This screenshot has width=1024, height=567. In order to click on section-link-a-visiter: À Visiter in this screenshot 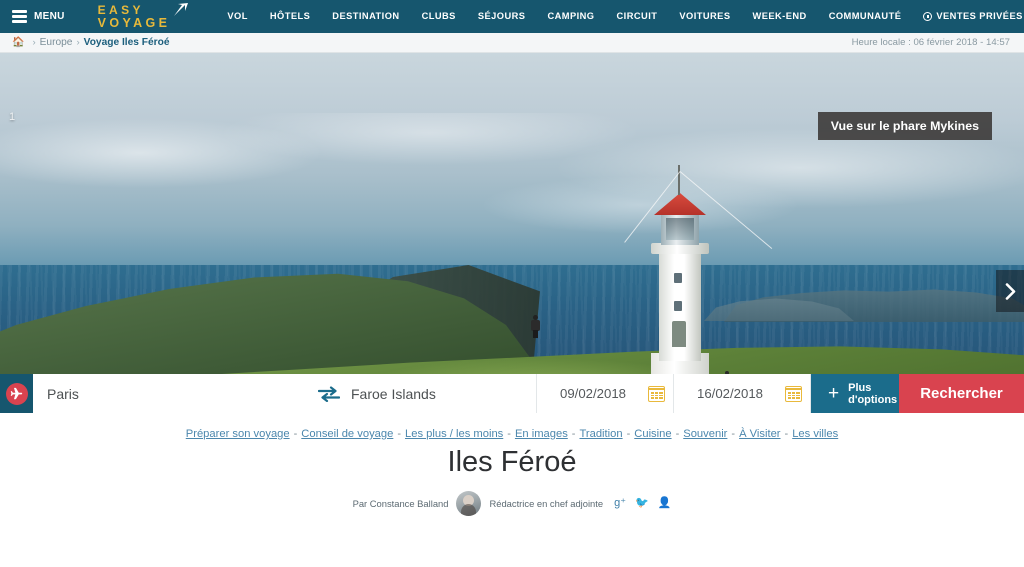, I will do `click(759, 434)`.